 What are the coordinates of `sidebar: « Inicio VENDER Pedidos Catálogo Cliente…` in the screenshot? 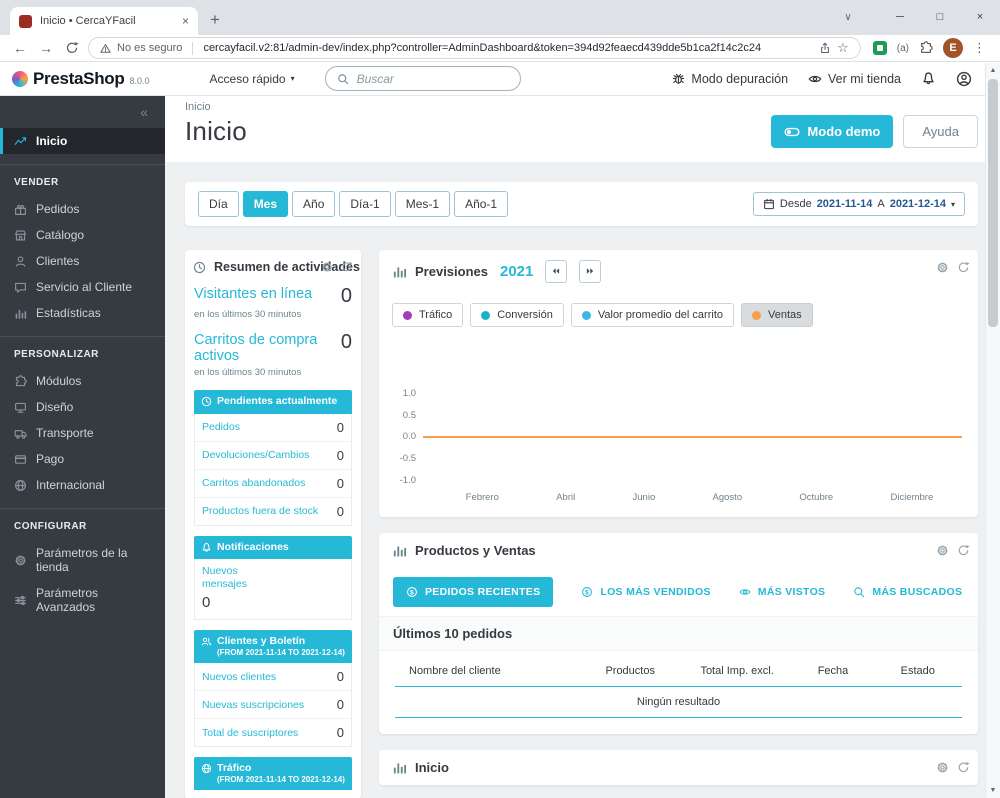 It's located at (82, 447).